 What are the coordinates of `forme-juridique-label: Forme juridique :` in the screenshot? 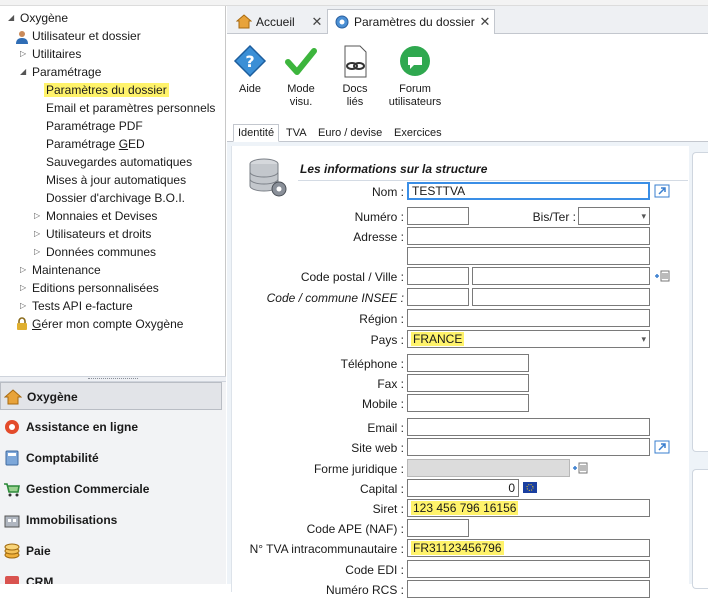 It's located at (358, 469).